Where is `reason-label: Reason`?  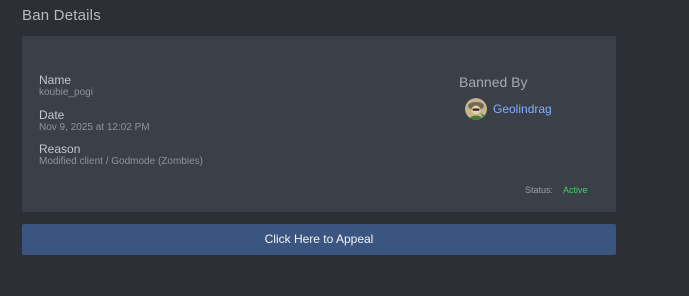
reason-label: Reason is located at coordinates (60, 149).